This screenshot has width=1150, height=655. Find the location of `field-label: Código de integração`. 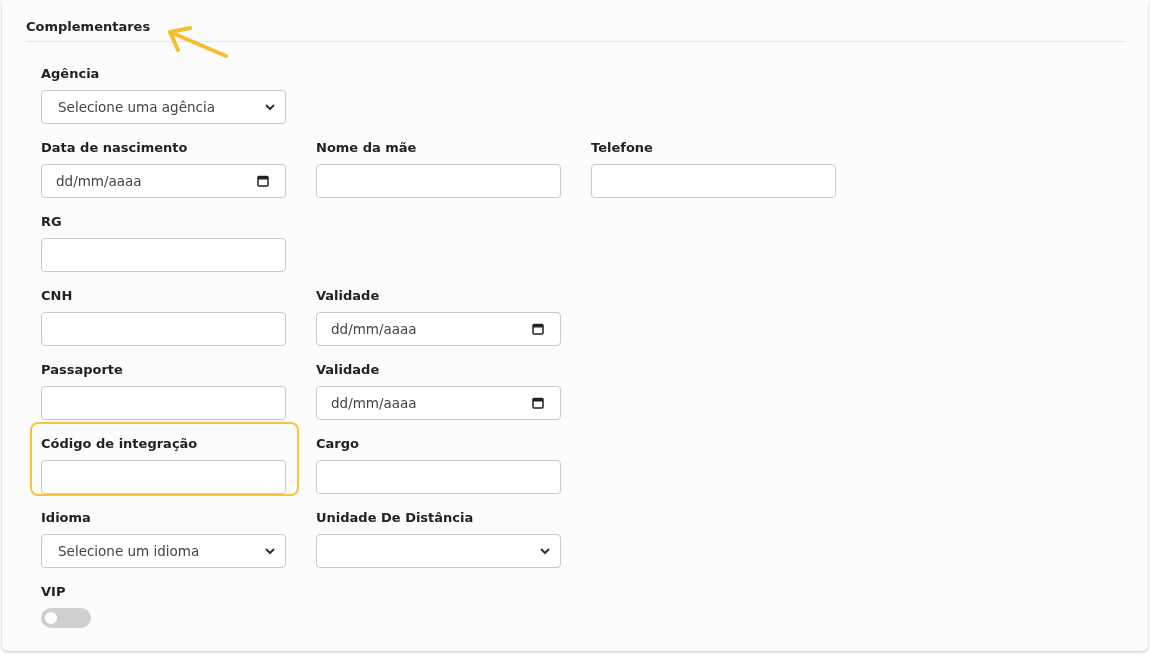

field-label: Código de integração is located at coordinates (120, 444).